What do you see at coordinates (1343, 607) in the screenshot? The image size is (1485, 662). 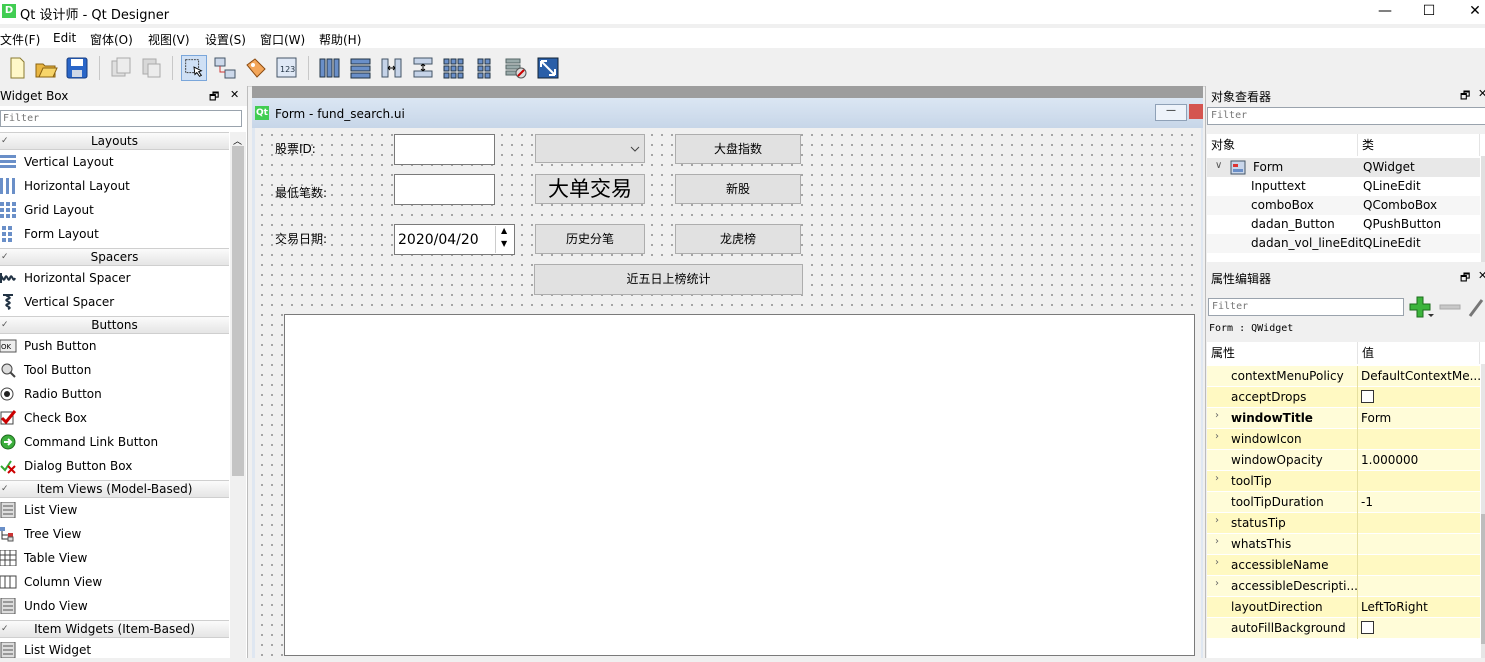 I see `property-row-layout-direction: layoutDirection LeftToRight` at bounding box center [1343, 607].